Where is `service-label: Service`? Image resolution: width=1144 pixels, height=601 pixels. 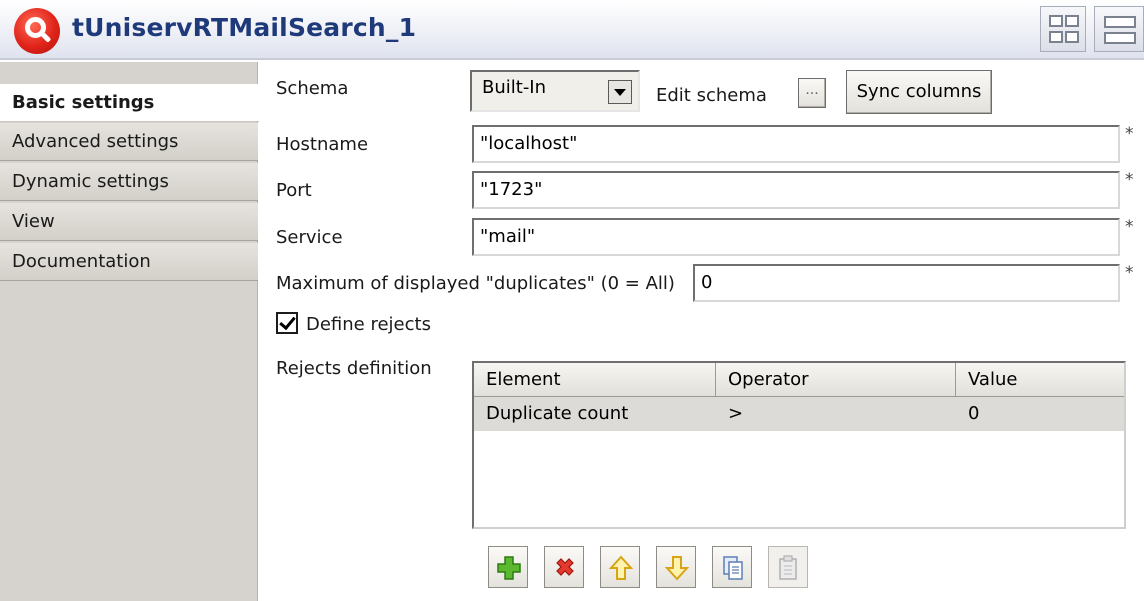 service-label: Service is located at coordinates (309, 237).